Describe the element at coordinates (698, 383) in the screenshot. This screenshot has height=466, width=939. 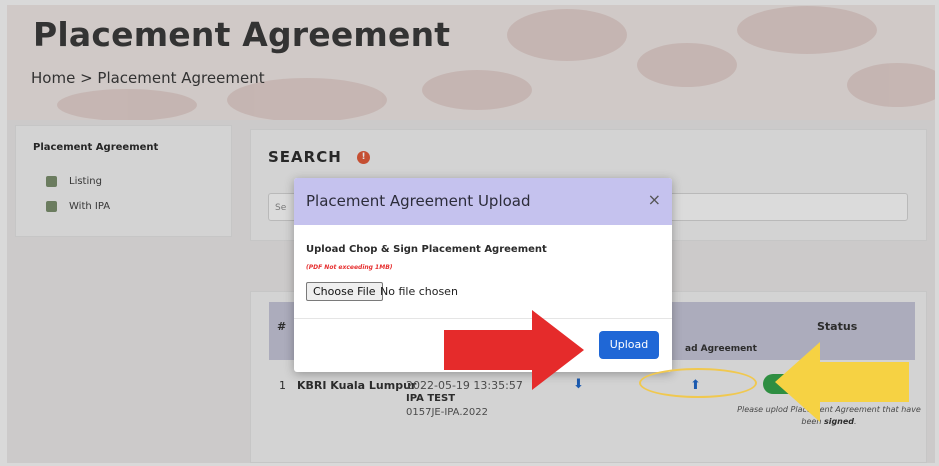
I see `yellow-ellipse-annotation` at that location.